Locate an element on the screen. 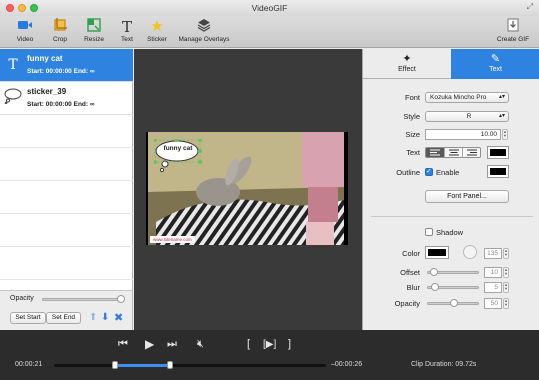 The height and width of the screenshot is (380, 539). shadow-opacity-slider-knob is located at coordinates (454, 303).